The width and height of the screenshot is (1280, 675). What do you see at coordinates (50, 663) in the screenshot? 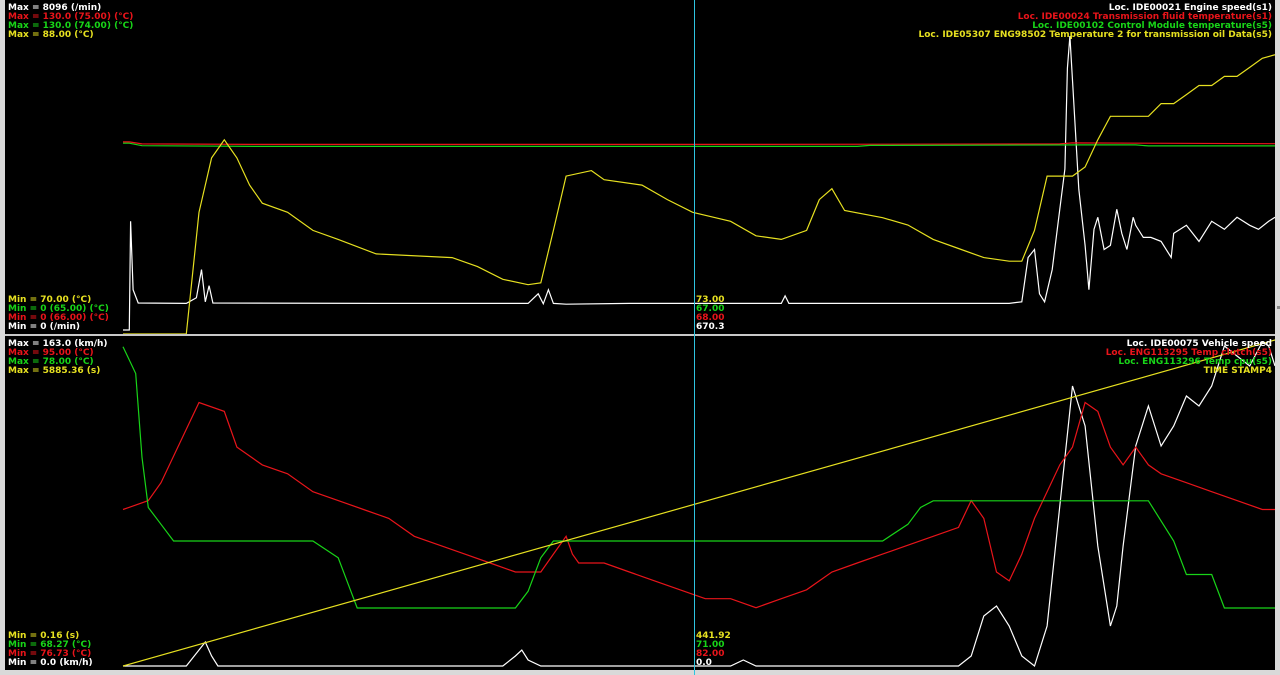
I see `min-label-white: Min = 0.0 (km/h)` at bounding box center [50, 663].